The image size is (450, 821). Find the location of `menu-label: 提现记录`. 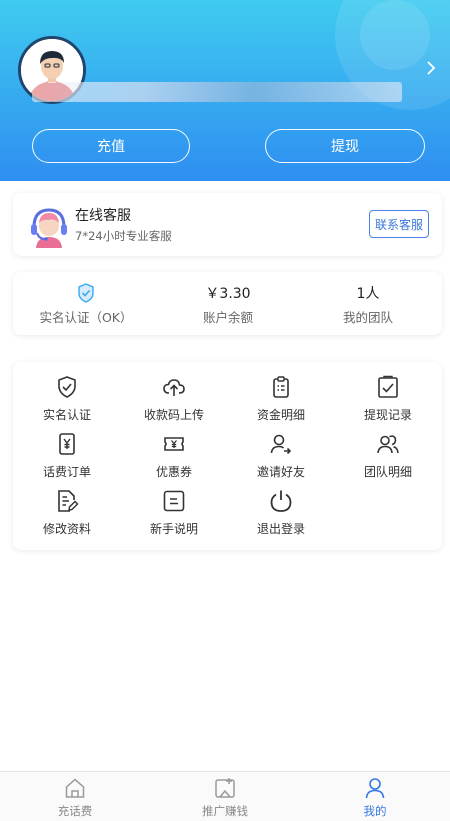

menu-label: 提现记录 is located at coordinates (387, 415).